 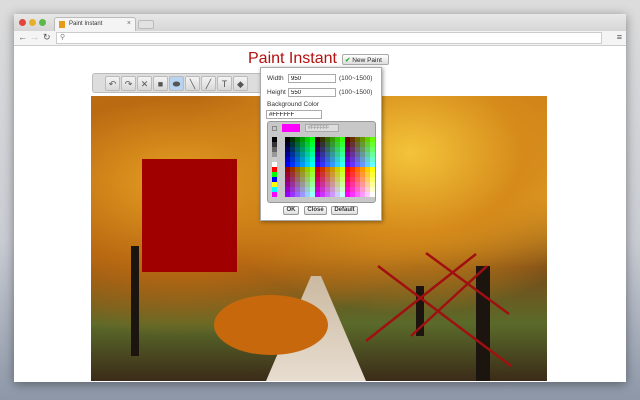 I want to click on background-color-input, so click(x=294, y=114).